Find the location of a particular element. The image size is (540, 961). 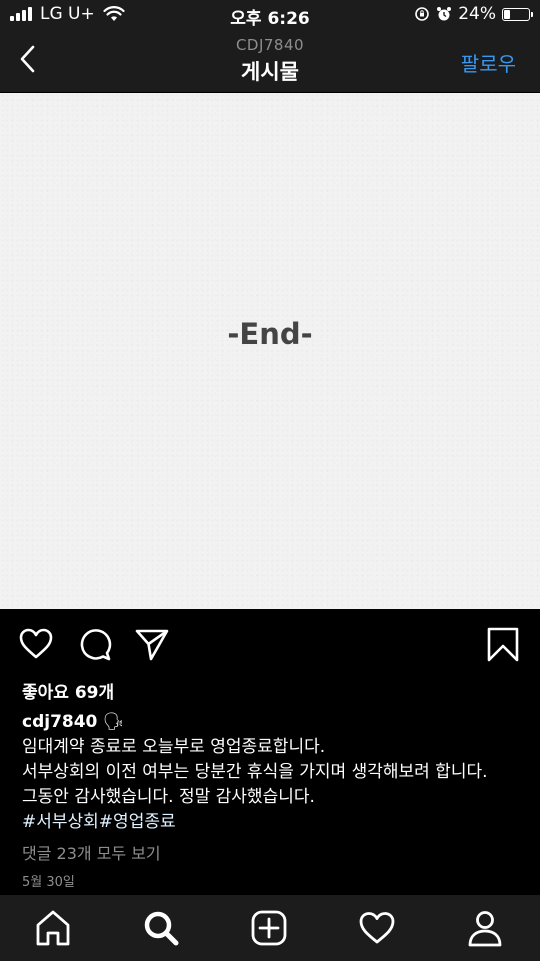

bottom-nav is located at coordinates (270, 928).